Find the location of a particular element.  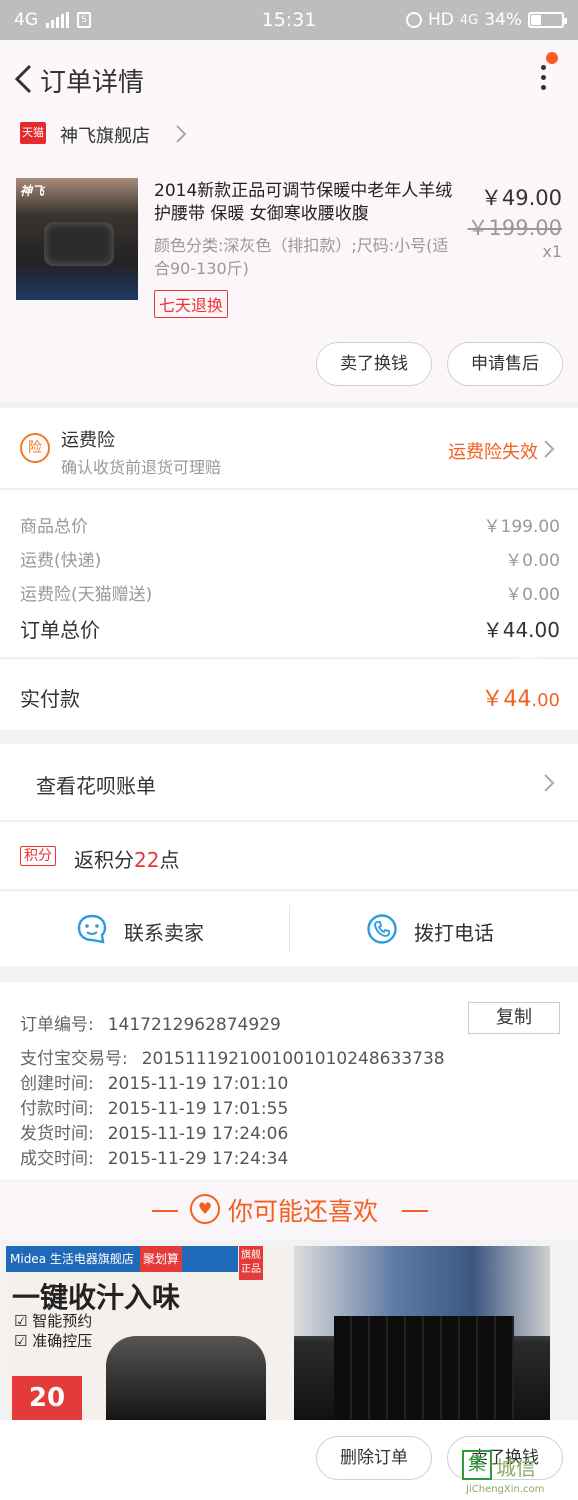

summary-label: 运费险(天猫赠送) is located at coordinates (86, 595).